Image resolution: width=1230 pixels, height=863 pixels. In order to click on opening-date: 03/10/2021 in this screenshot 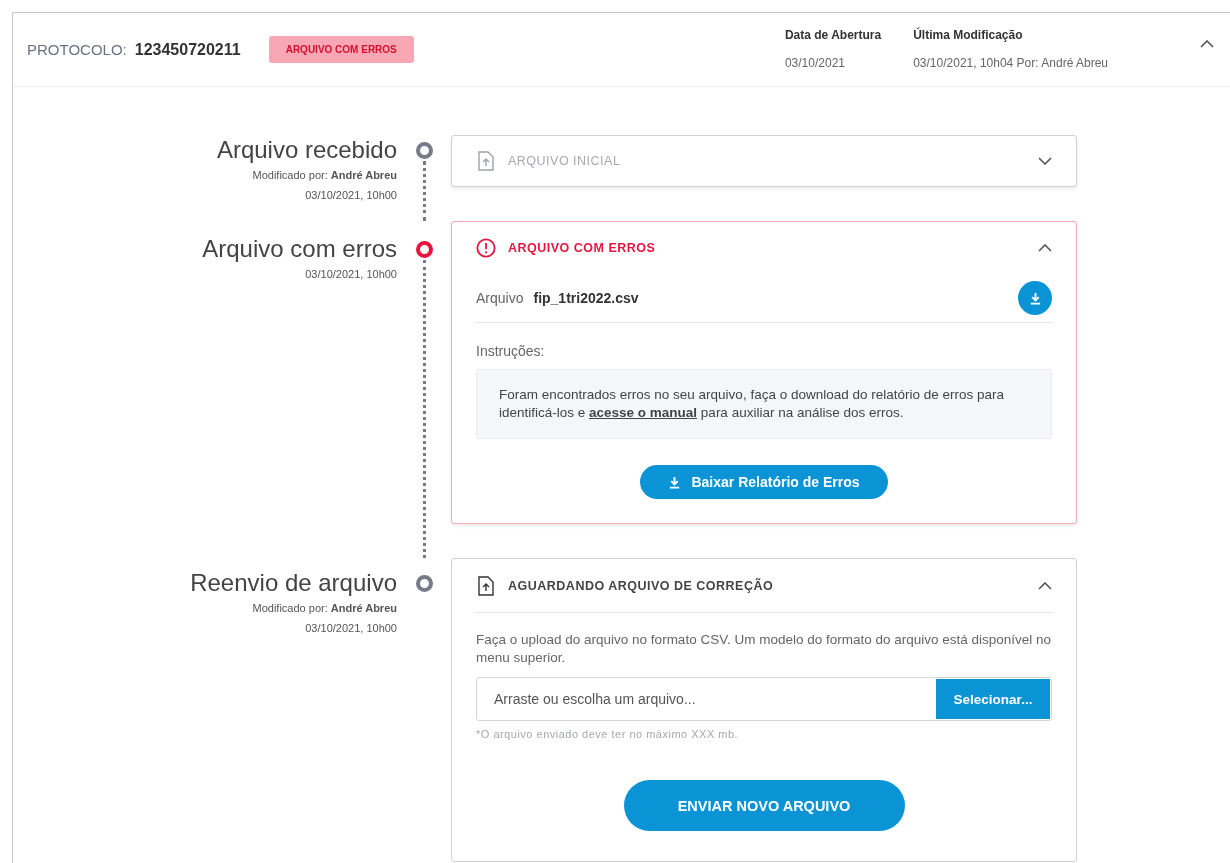, I will do `click(815, 63)`.